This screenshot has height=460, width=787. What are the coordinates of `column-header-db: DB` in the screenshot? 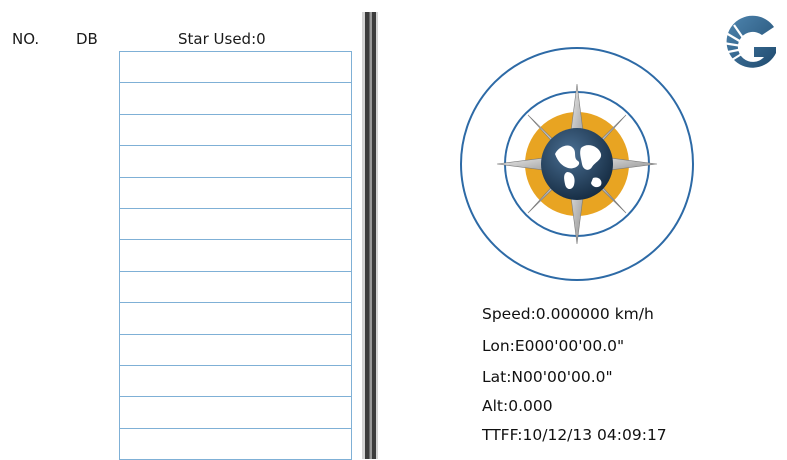 It's located at (87, 39).